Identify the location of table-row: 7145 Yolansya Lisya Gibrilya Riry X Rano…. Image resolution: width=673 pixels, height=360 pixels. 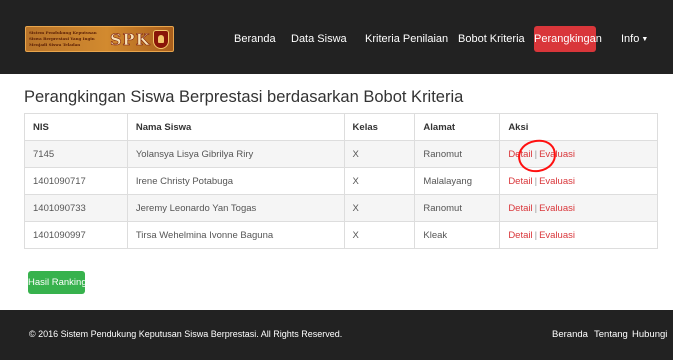
(341, 154).